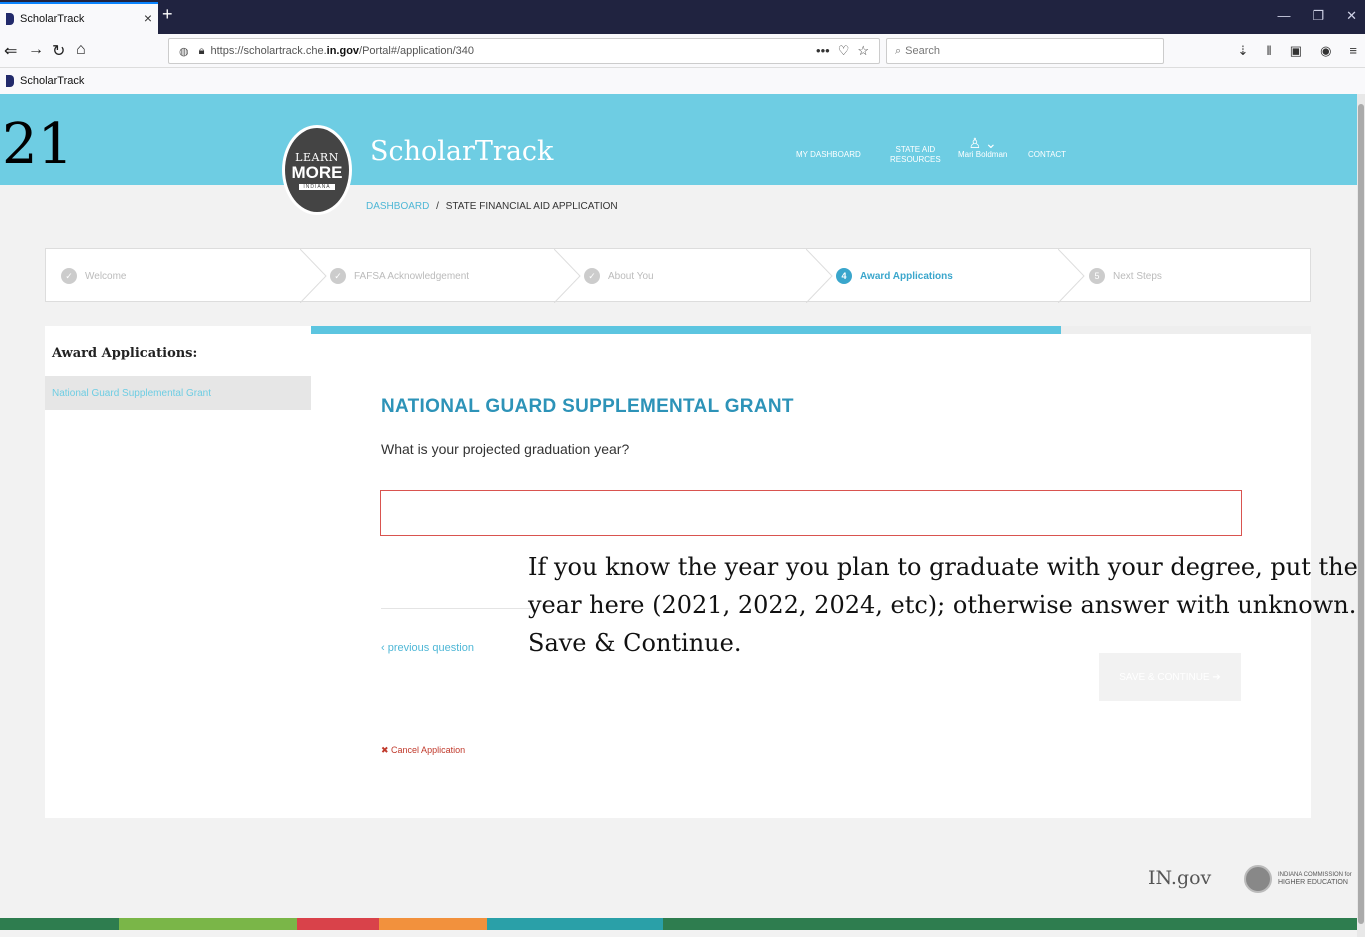 This screenshot has height=937, width=1365. I want to click on account-icon: ◉, so click(1325, 51).